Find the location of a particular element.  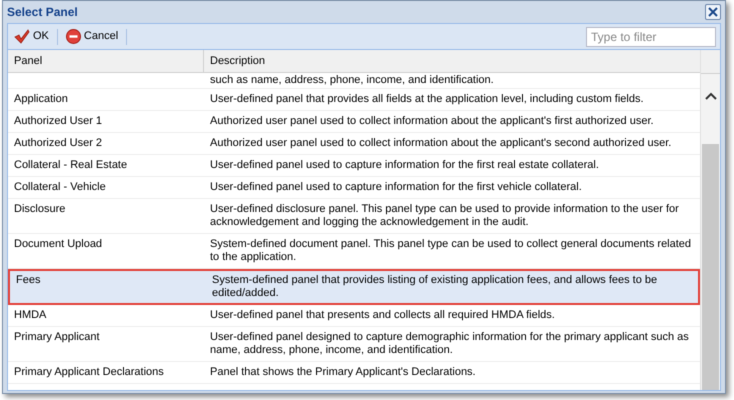

scrollbar-thumb is located at coordinates (710, 267).